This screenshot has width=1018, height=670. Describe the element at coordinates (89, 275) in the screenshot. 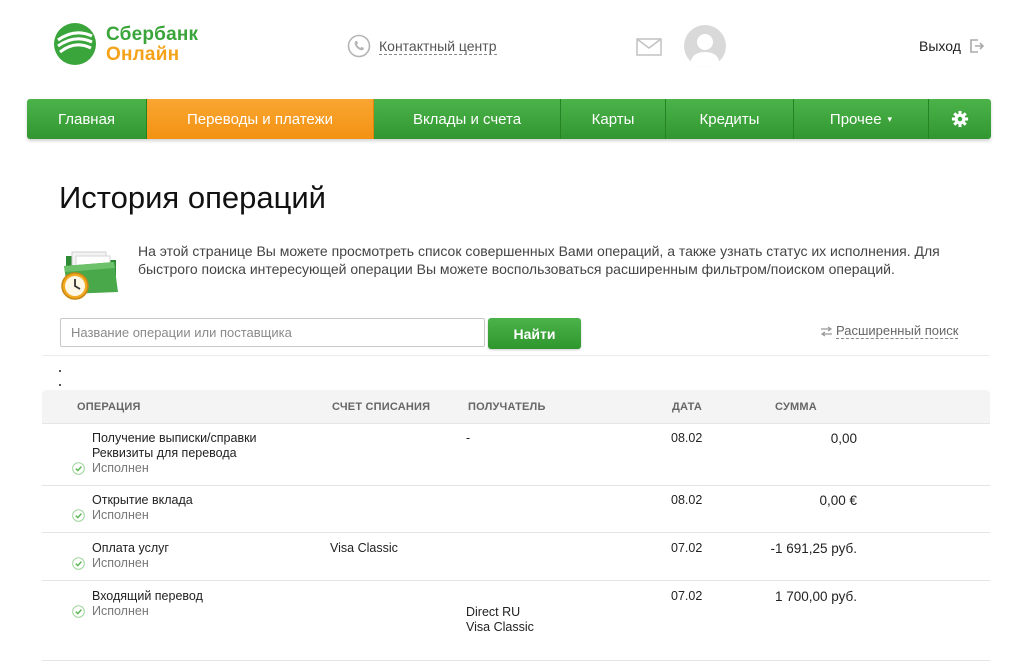

I see `history-folder-icon` at that location.